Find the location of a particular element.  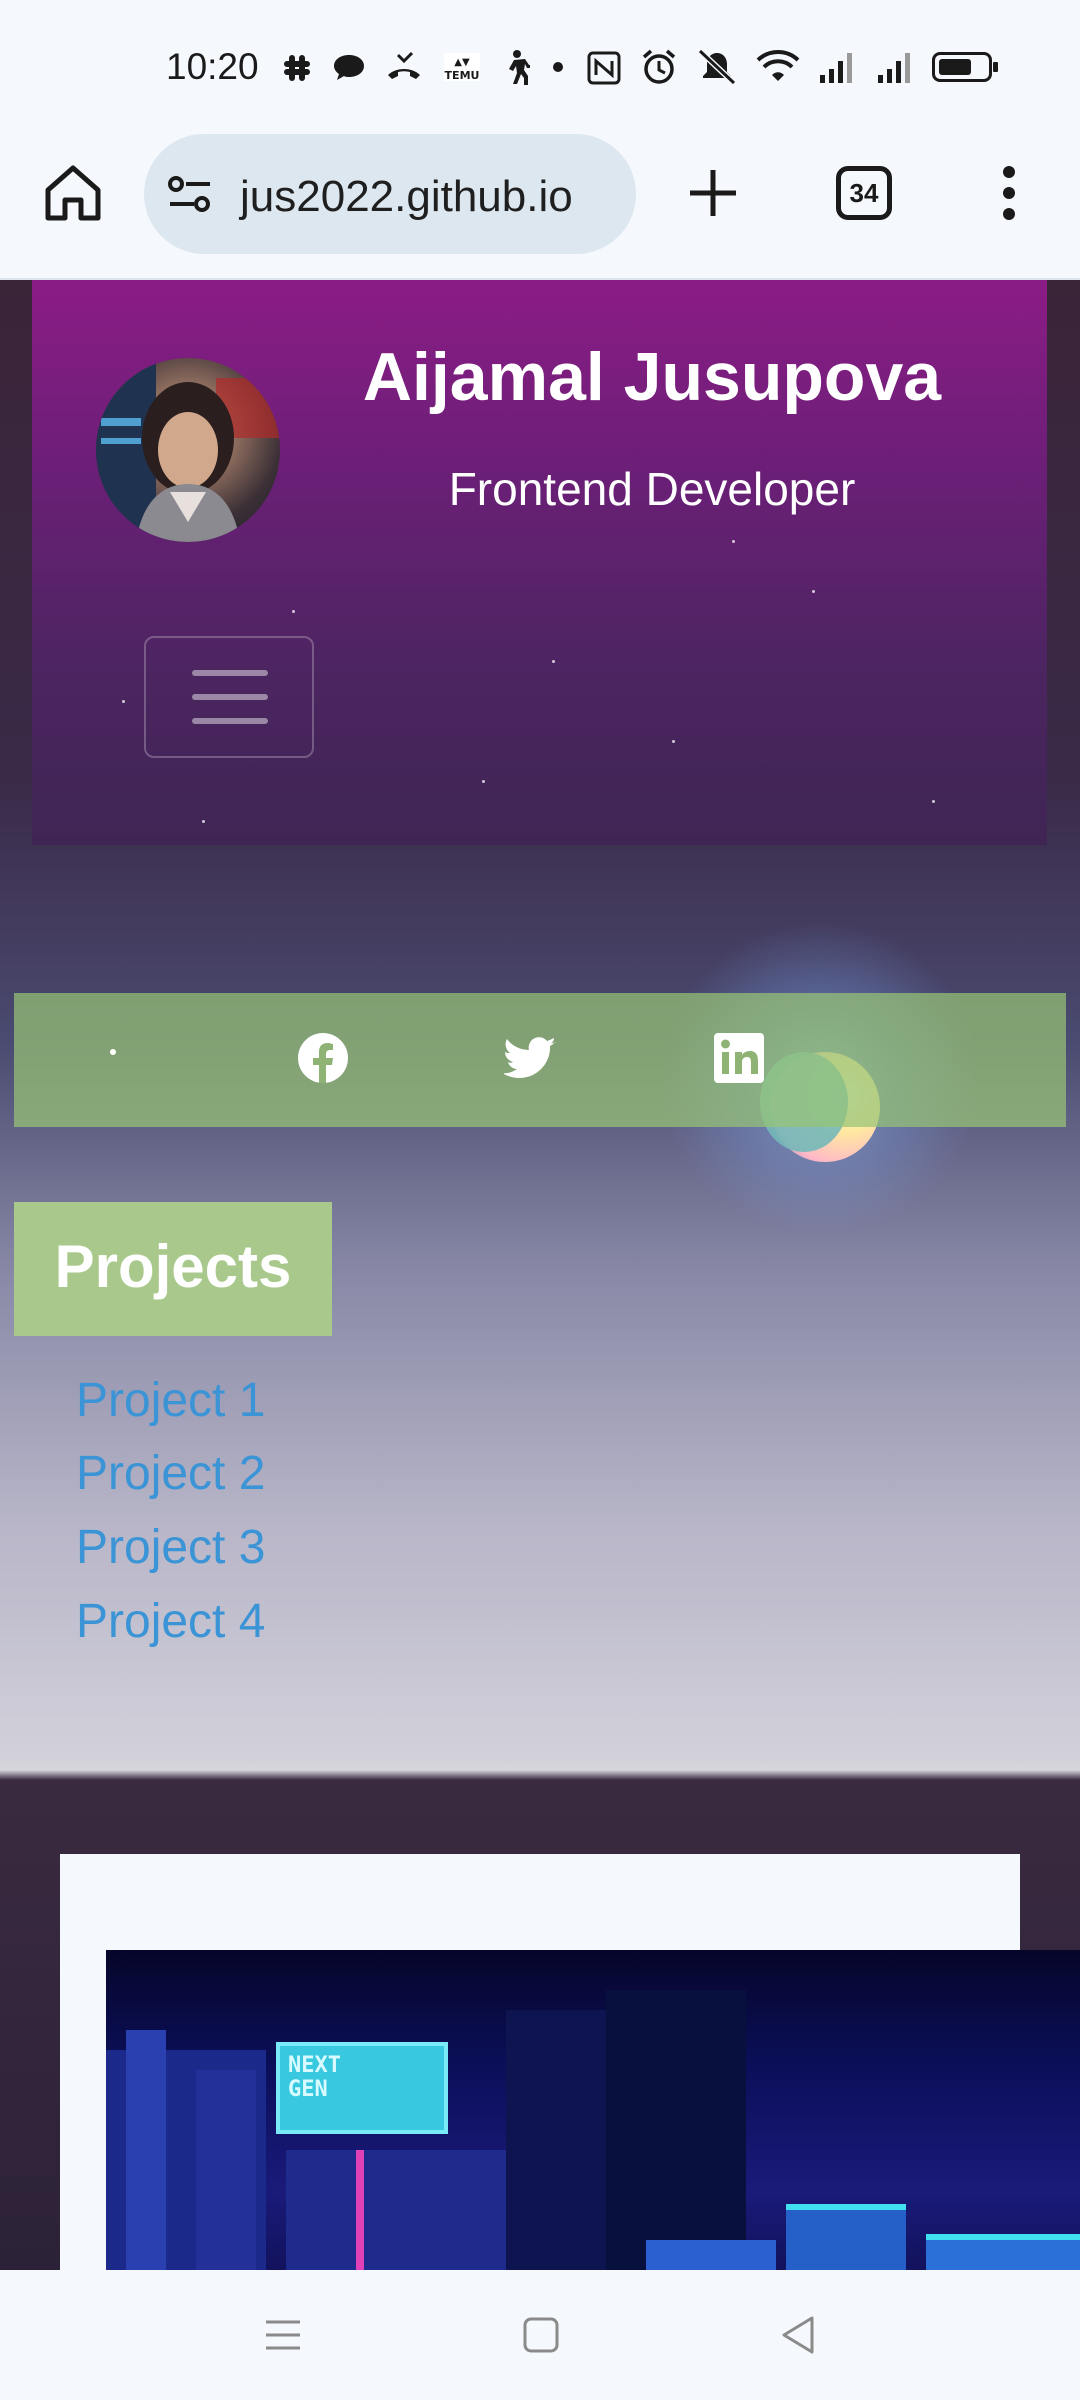

home-nav-icon is located at coordinates (541, 2335).